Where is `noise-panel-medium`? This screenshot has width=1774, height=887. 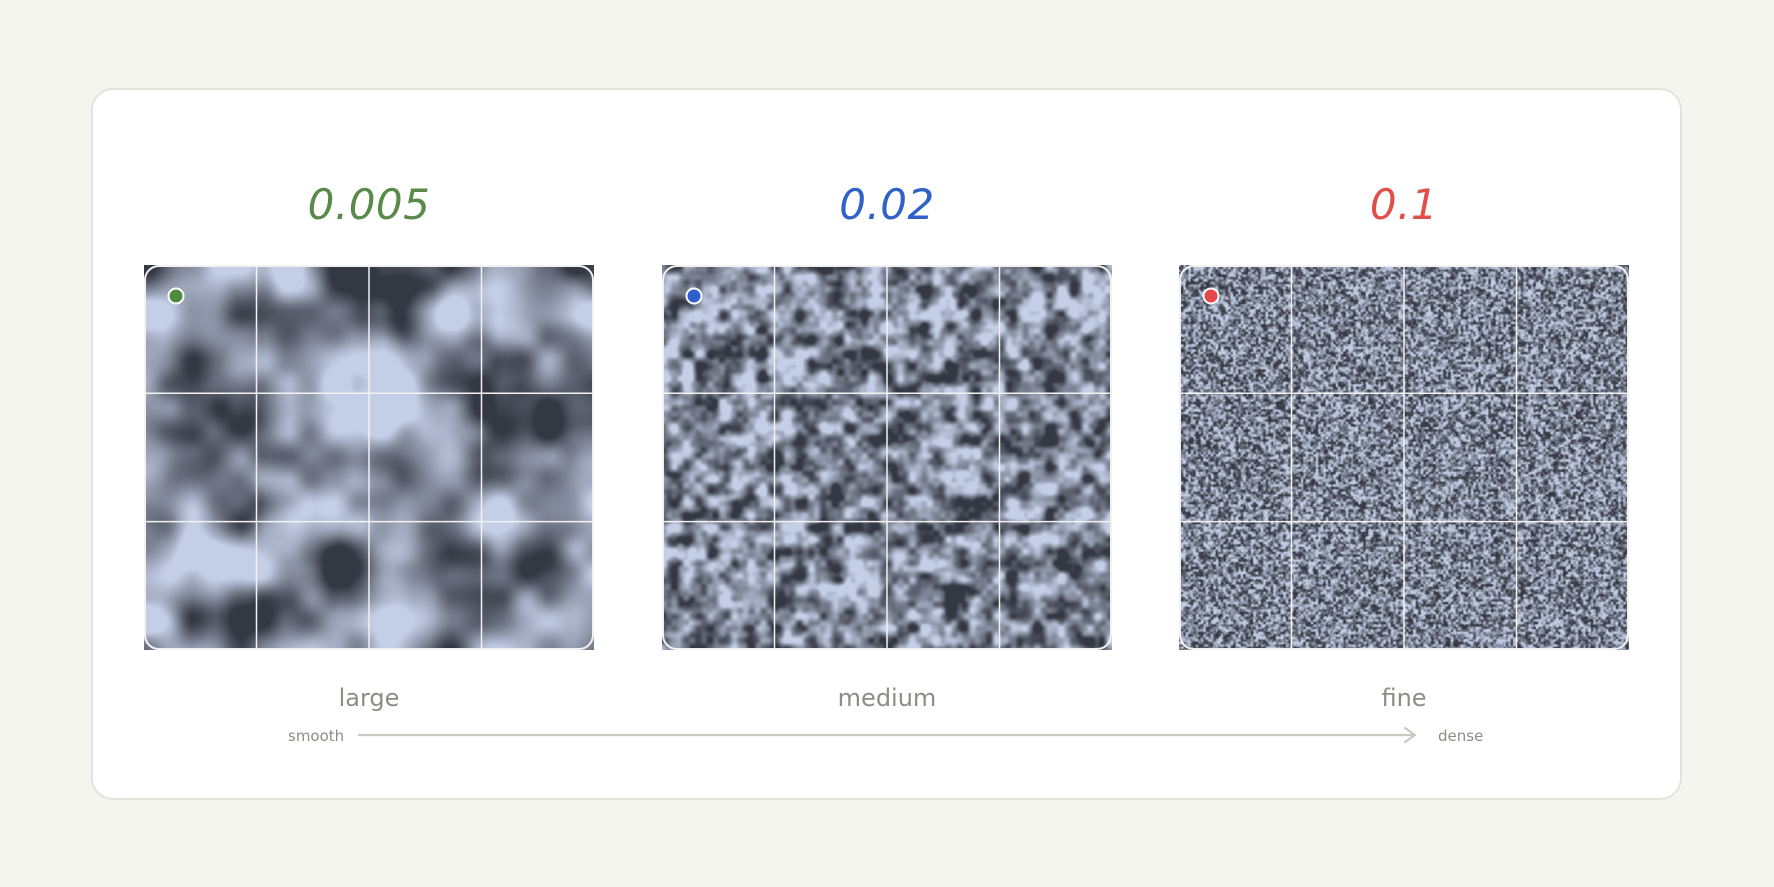
noise-panel-medium is located at coordinates (887, 457).